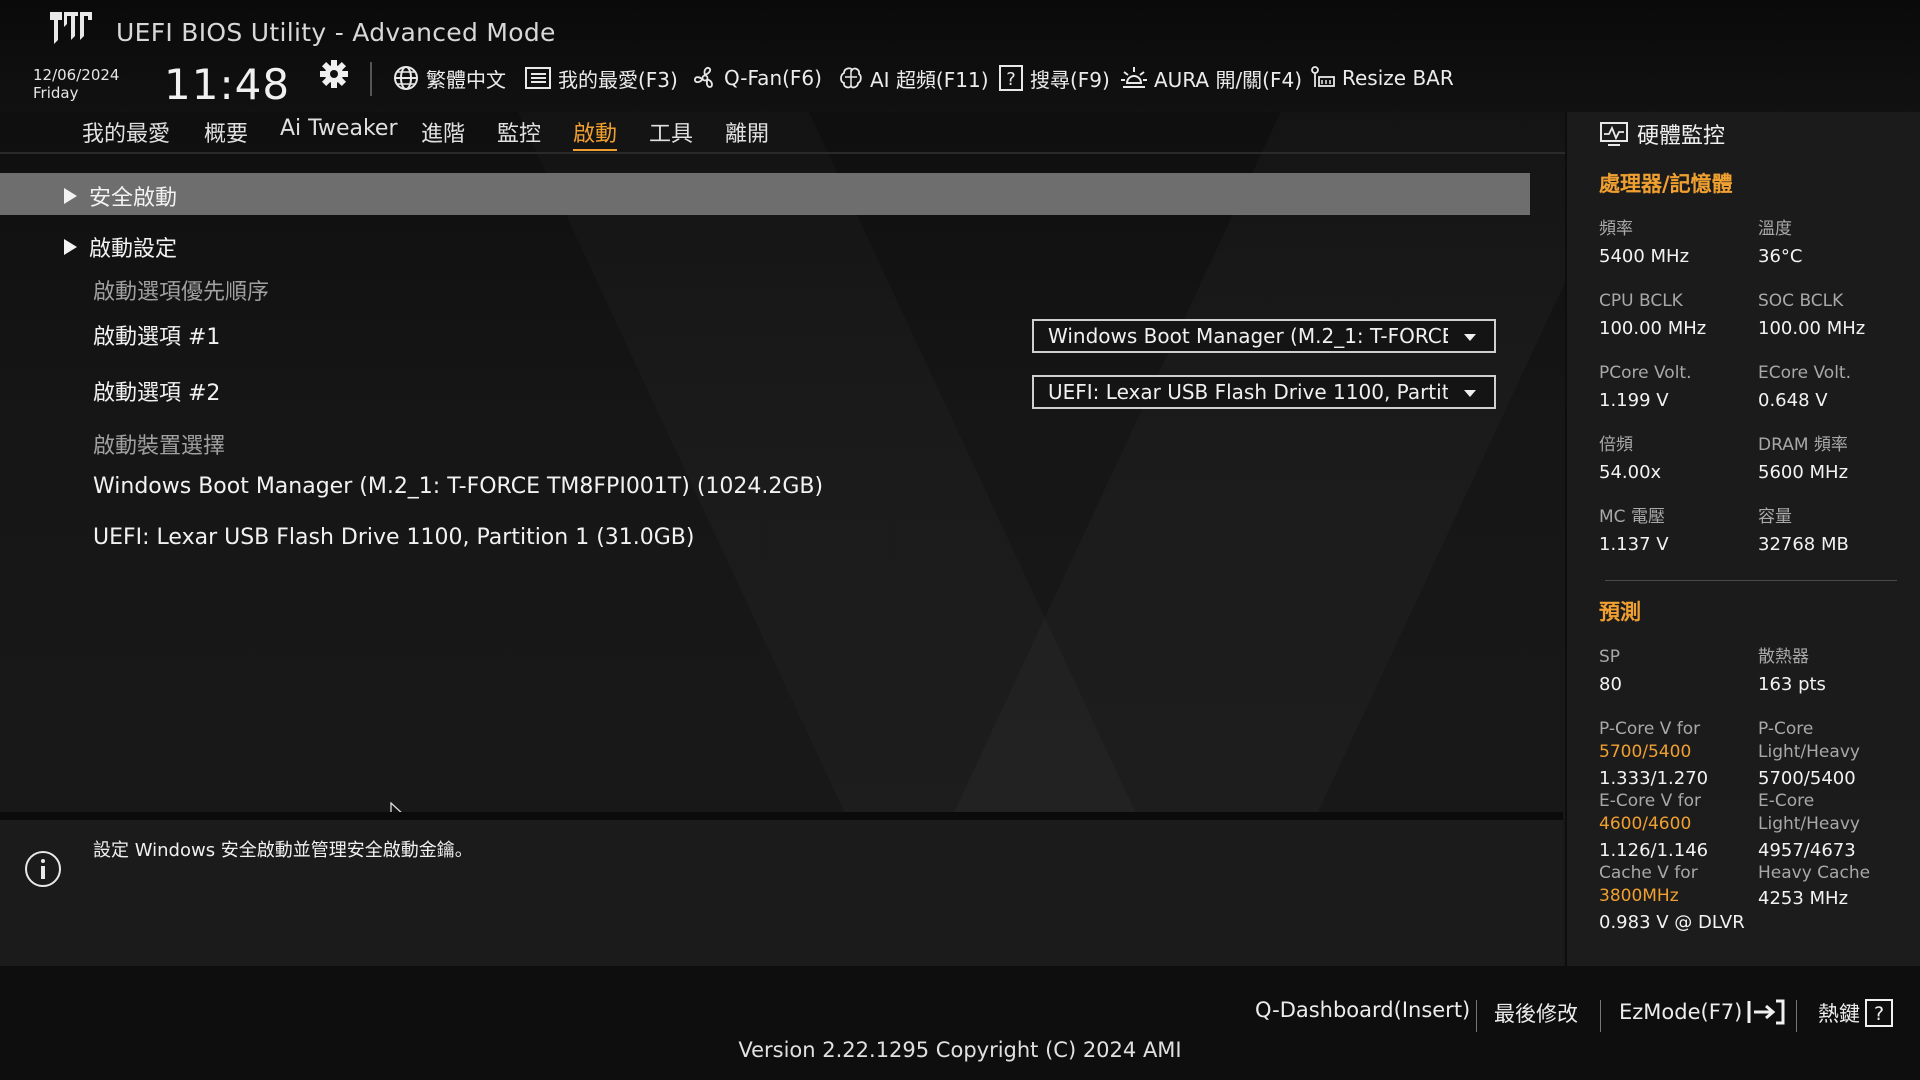  Describe the element at coordinates (519, 132) in the screenshot. I see `tab-monitor: 監控` at that location.